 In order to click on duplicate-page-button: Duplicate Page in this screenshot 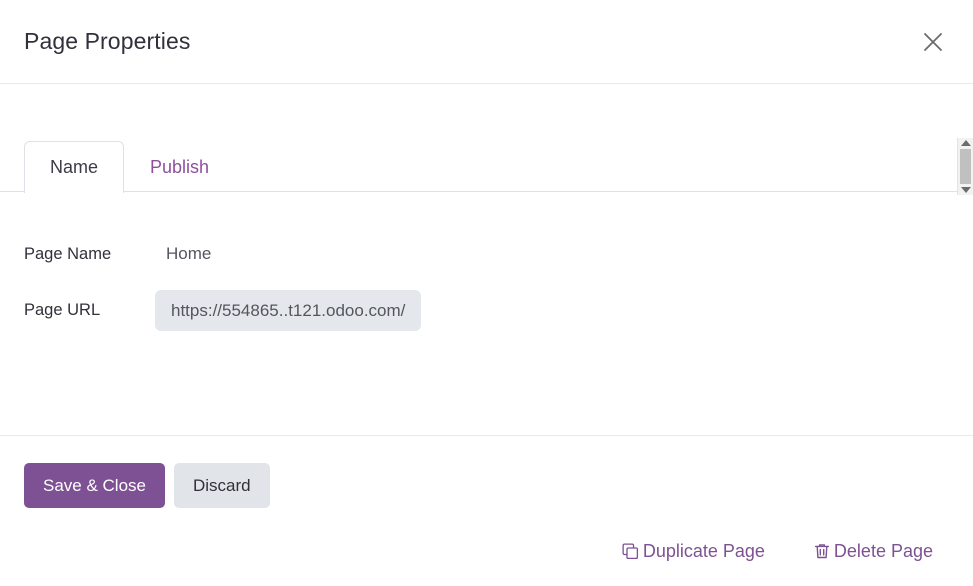, I will do `click(693, 551)`.